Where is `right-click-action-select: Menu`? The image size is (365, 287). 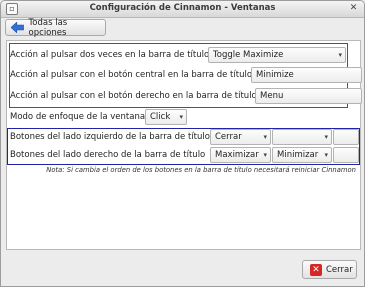 right-click-action-select: Menu is located at coordinates (308, 96).